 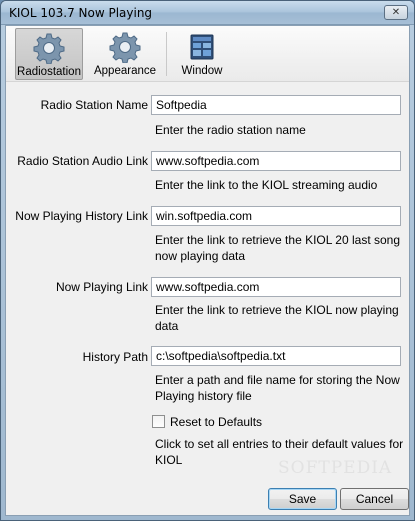 I want to click on radio-station-name-label: Radio Station Name, so click(x=94, y=105).